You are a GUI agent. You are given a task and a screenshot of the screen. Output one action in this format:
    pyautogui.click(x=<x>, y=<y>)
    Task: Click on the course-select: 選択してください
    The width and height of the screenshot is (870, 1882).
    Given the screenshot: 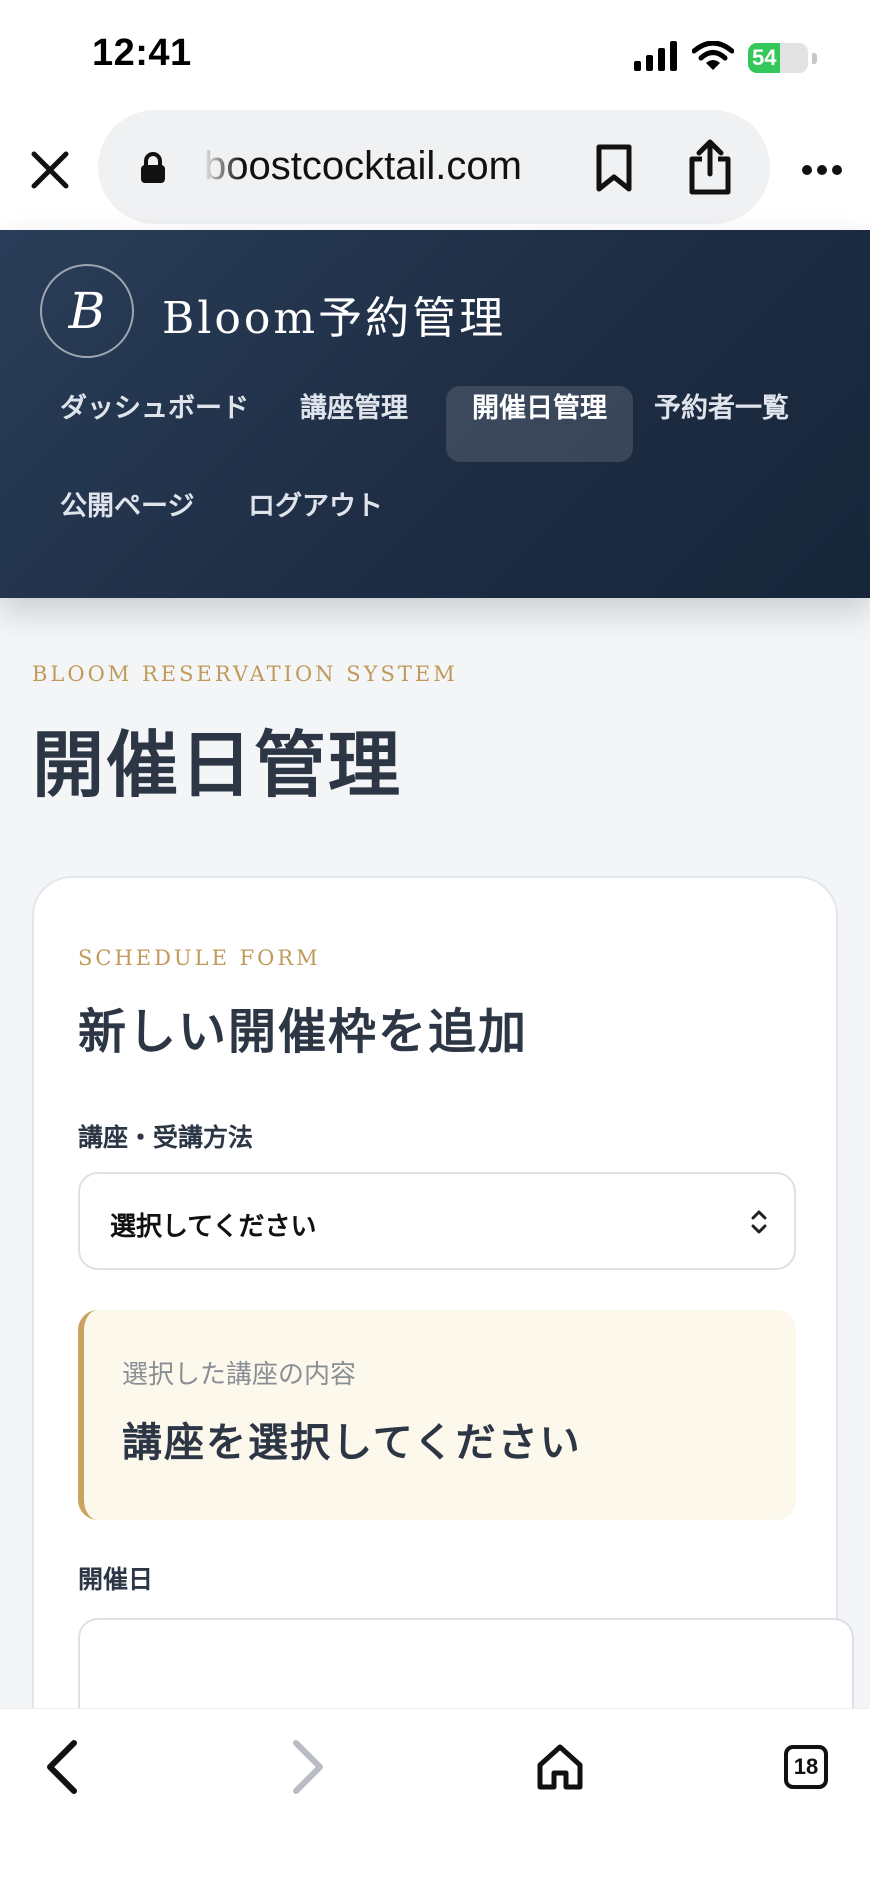 What is the action you would take?
    pyautogui.click(x=437, y=1221)
    